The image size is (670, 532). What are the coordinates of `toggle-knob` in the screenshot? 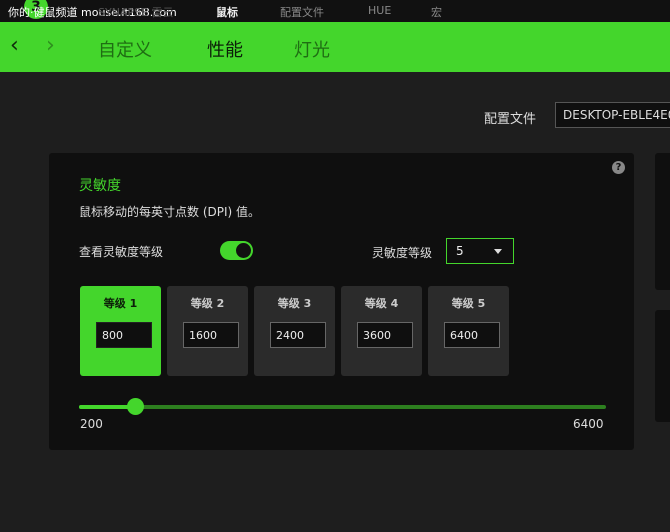 It's located at (243, 250).